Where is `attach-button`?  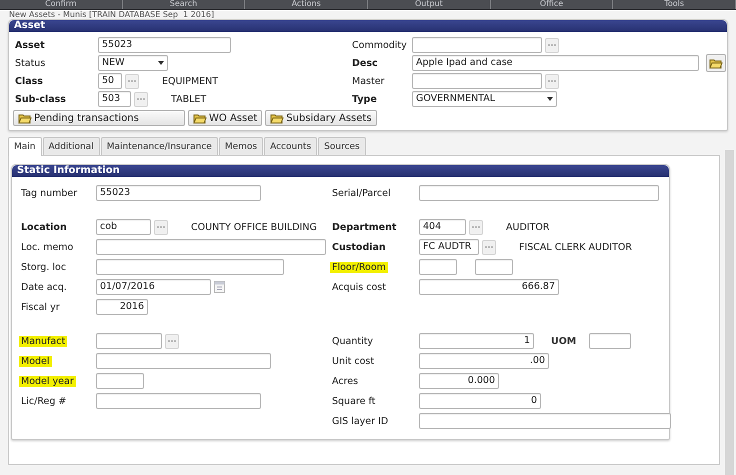
attach-button is located at coordinates (716, 63).